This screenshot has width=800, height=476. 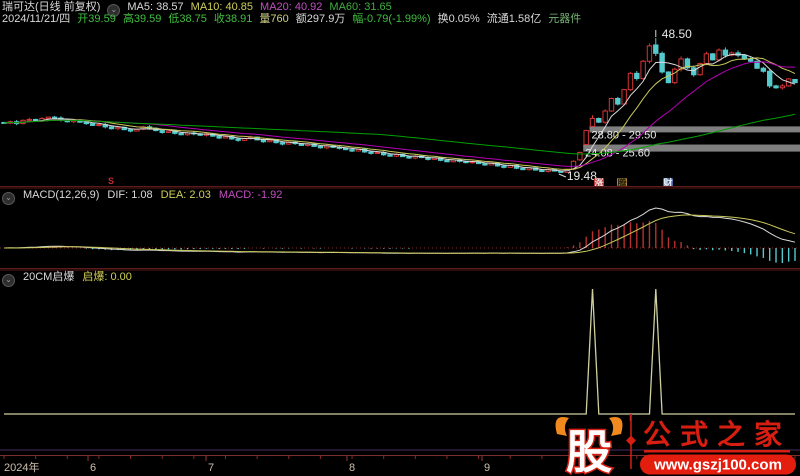 I want to click on dif-line, so click(x=399, y=230).